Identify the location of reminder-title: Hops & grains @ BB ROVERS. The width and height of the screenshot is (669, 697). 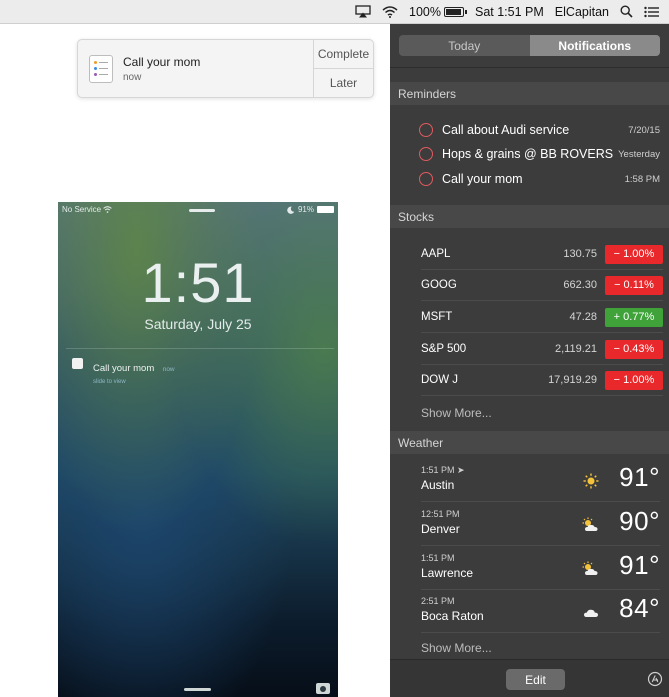
(528, 154).